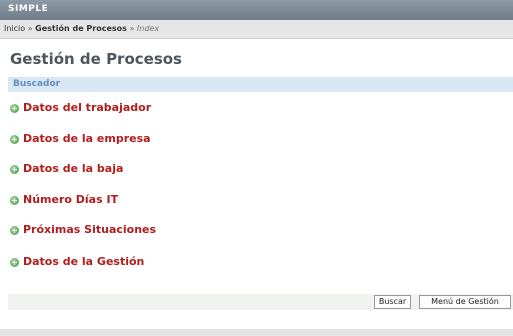 Image resolution: width=513 pixels, height=336 pixels. What do you see at coordinates (465, 302) in the screenshot?
I see `management-menu-button: Menú de Gestión` at bounding box center [465, 302].